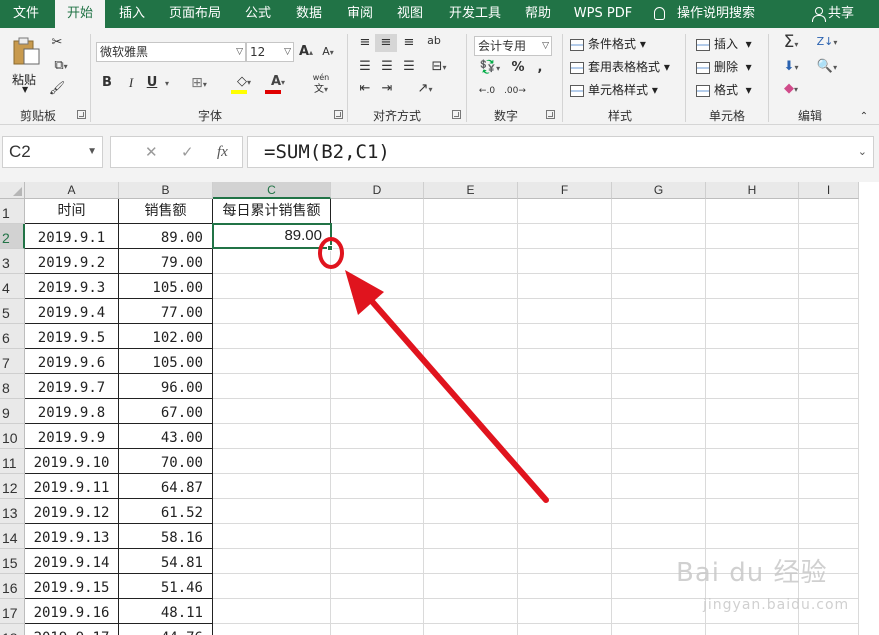  What do you see at coordinates (166, 511) in the screenshot?
I see `cell-b13: 61.52` at bounding box center [166, 511].